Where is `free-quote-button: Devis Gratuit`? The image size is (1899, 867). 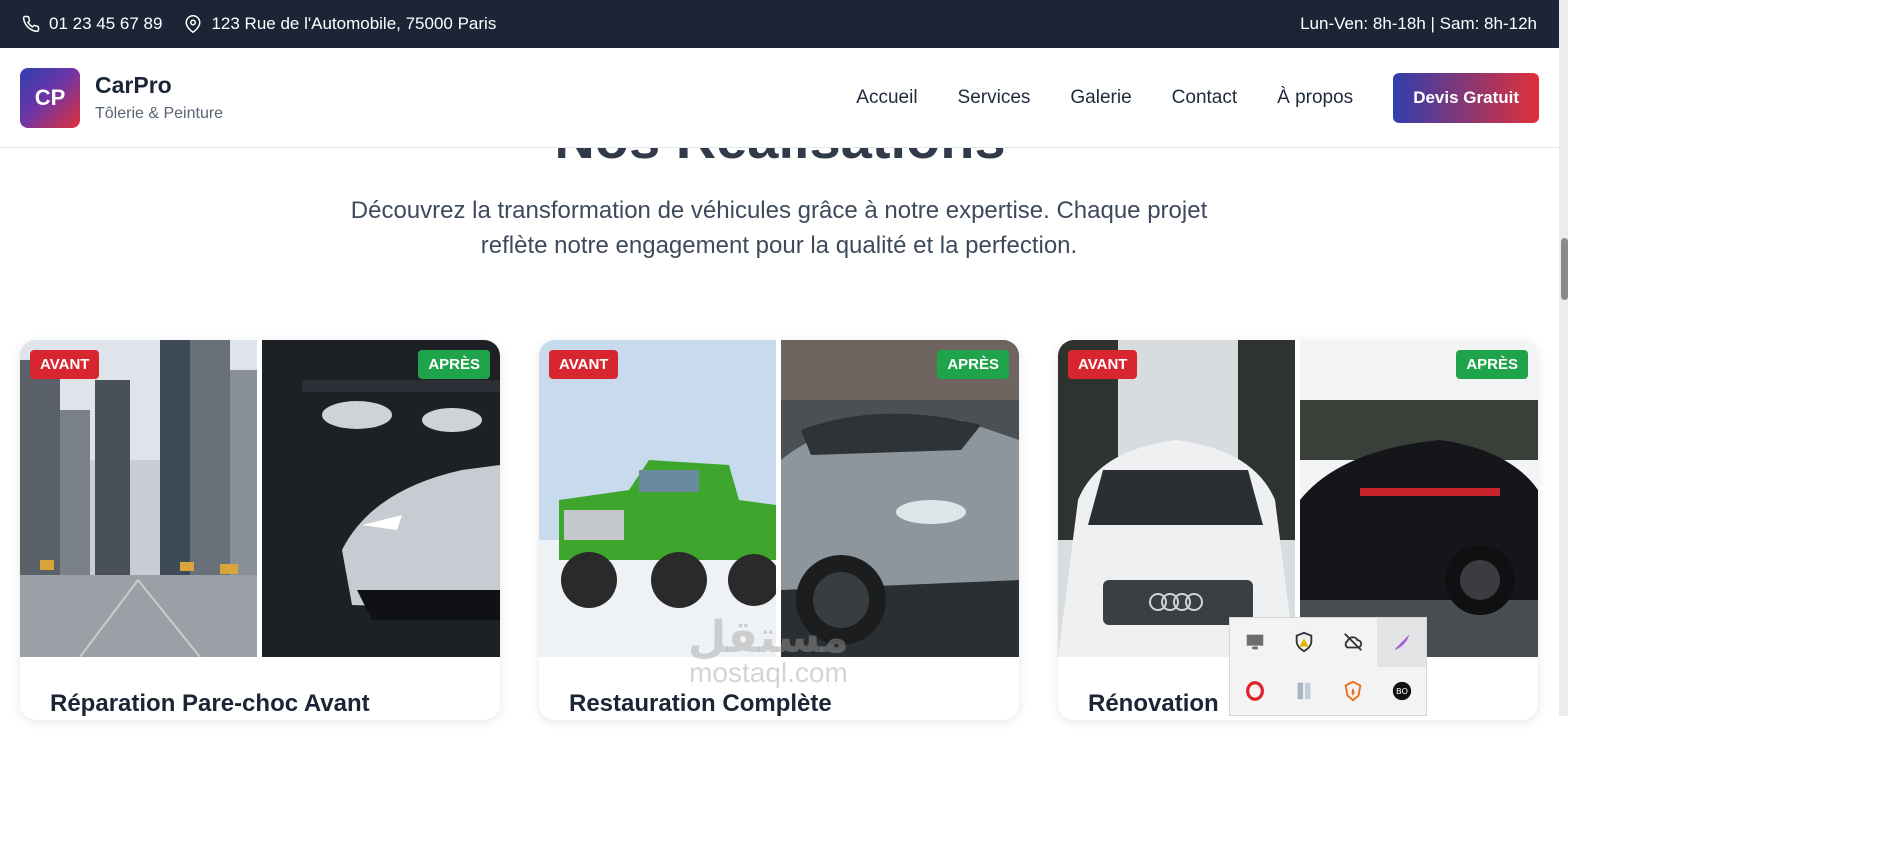 free-quote-button: Devis Gratuit is located at coordinates (1466, 97).